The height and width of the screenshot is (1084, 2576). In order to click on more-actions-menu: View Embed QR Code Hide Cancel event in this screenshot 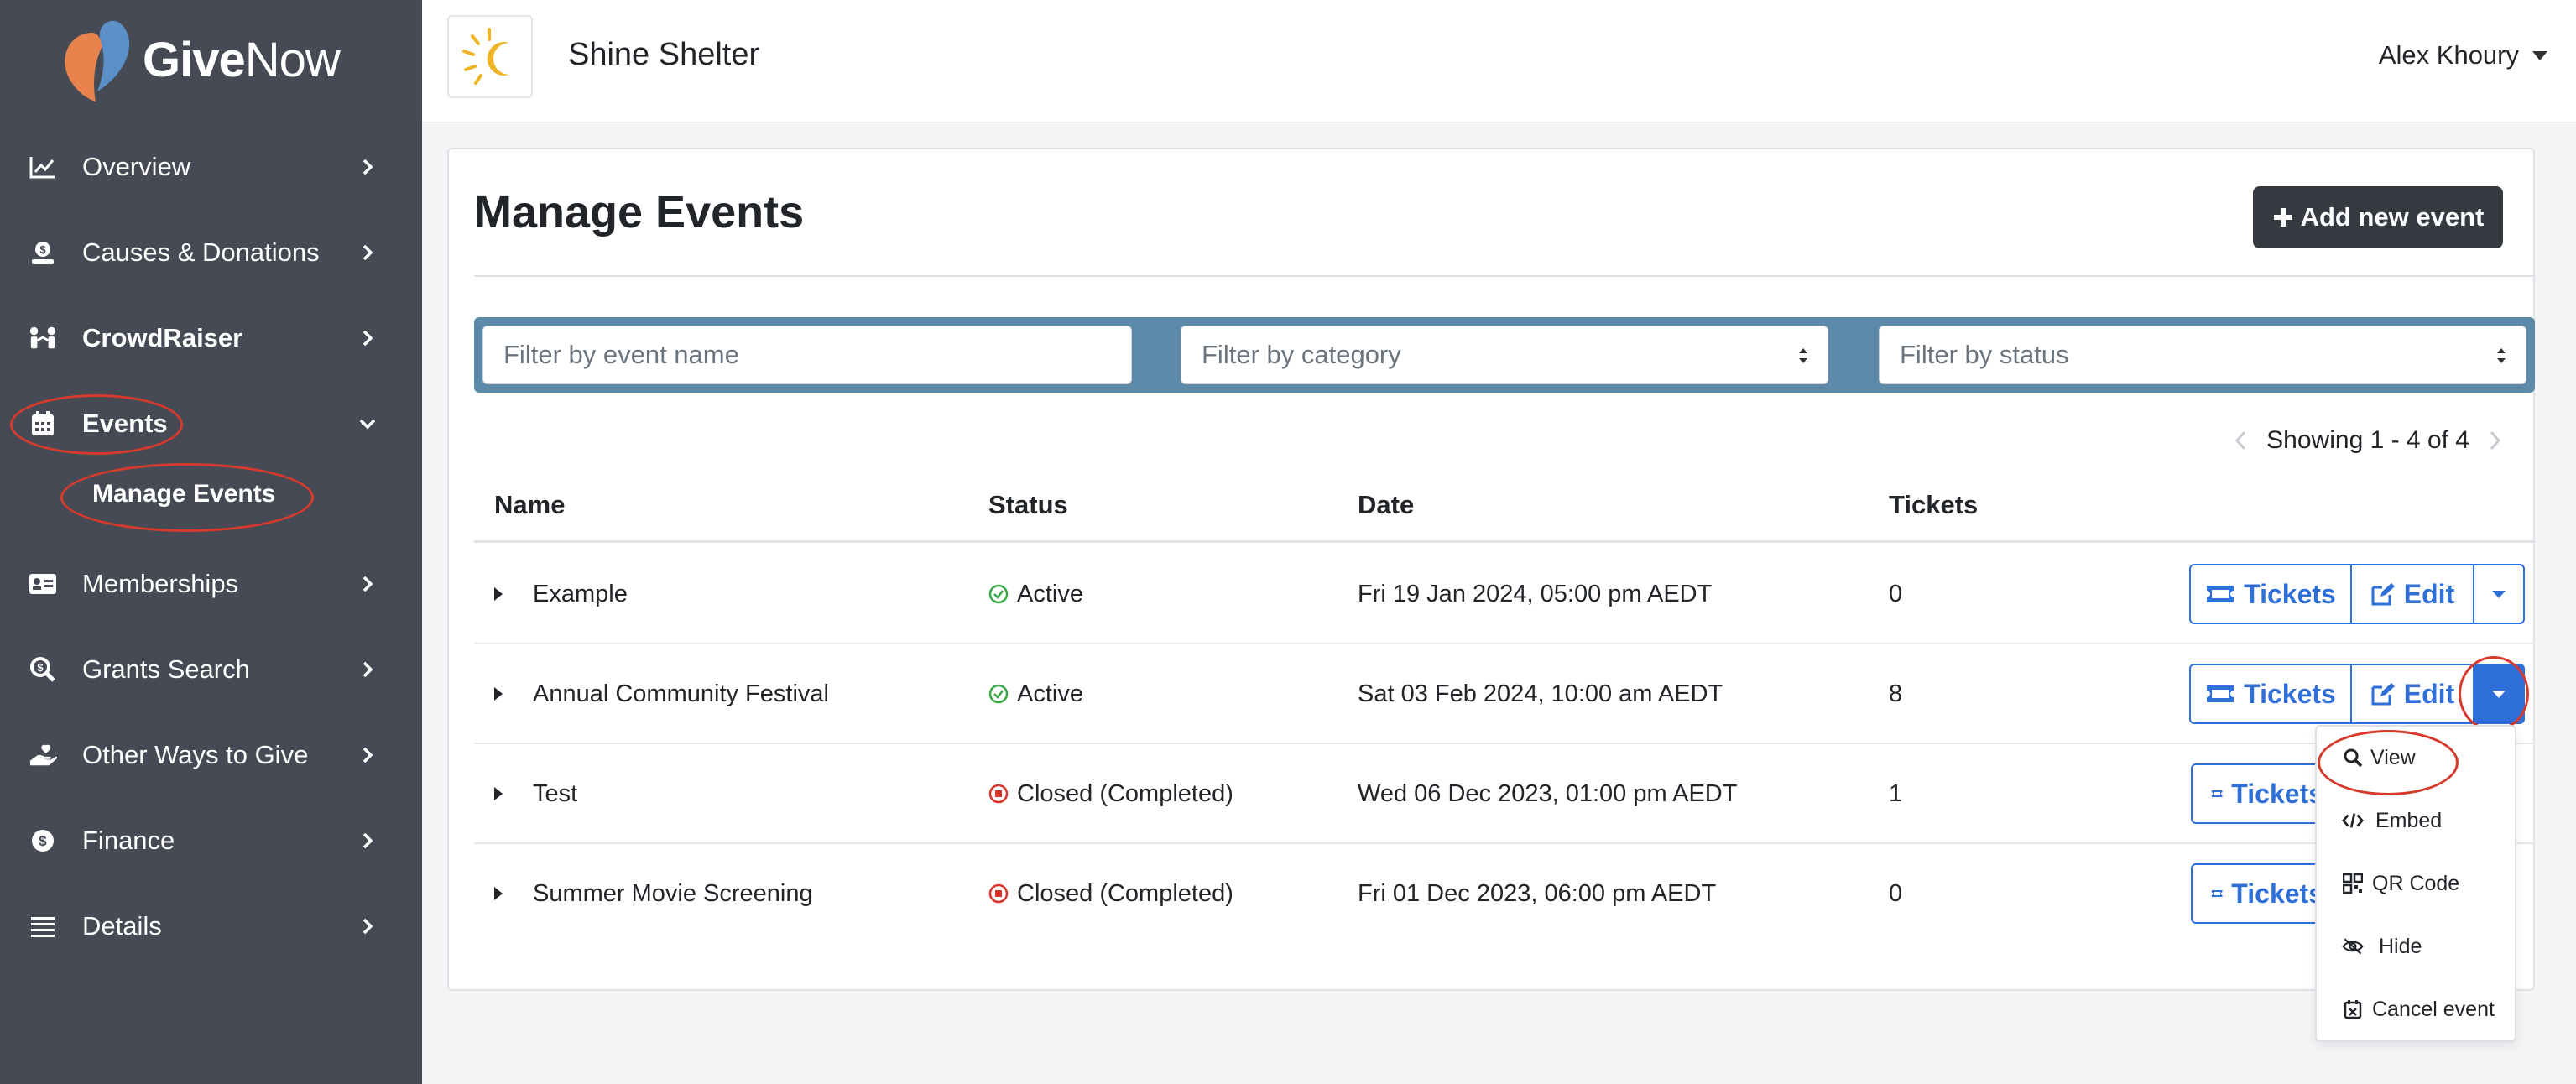, I will do `click(2415, 884)`.